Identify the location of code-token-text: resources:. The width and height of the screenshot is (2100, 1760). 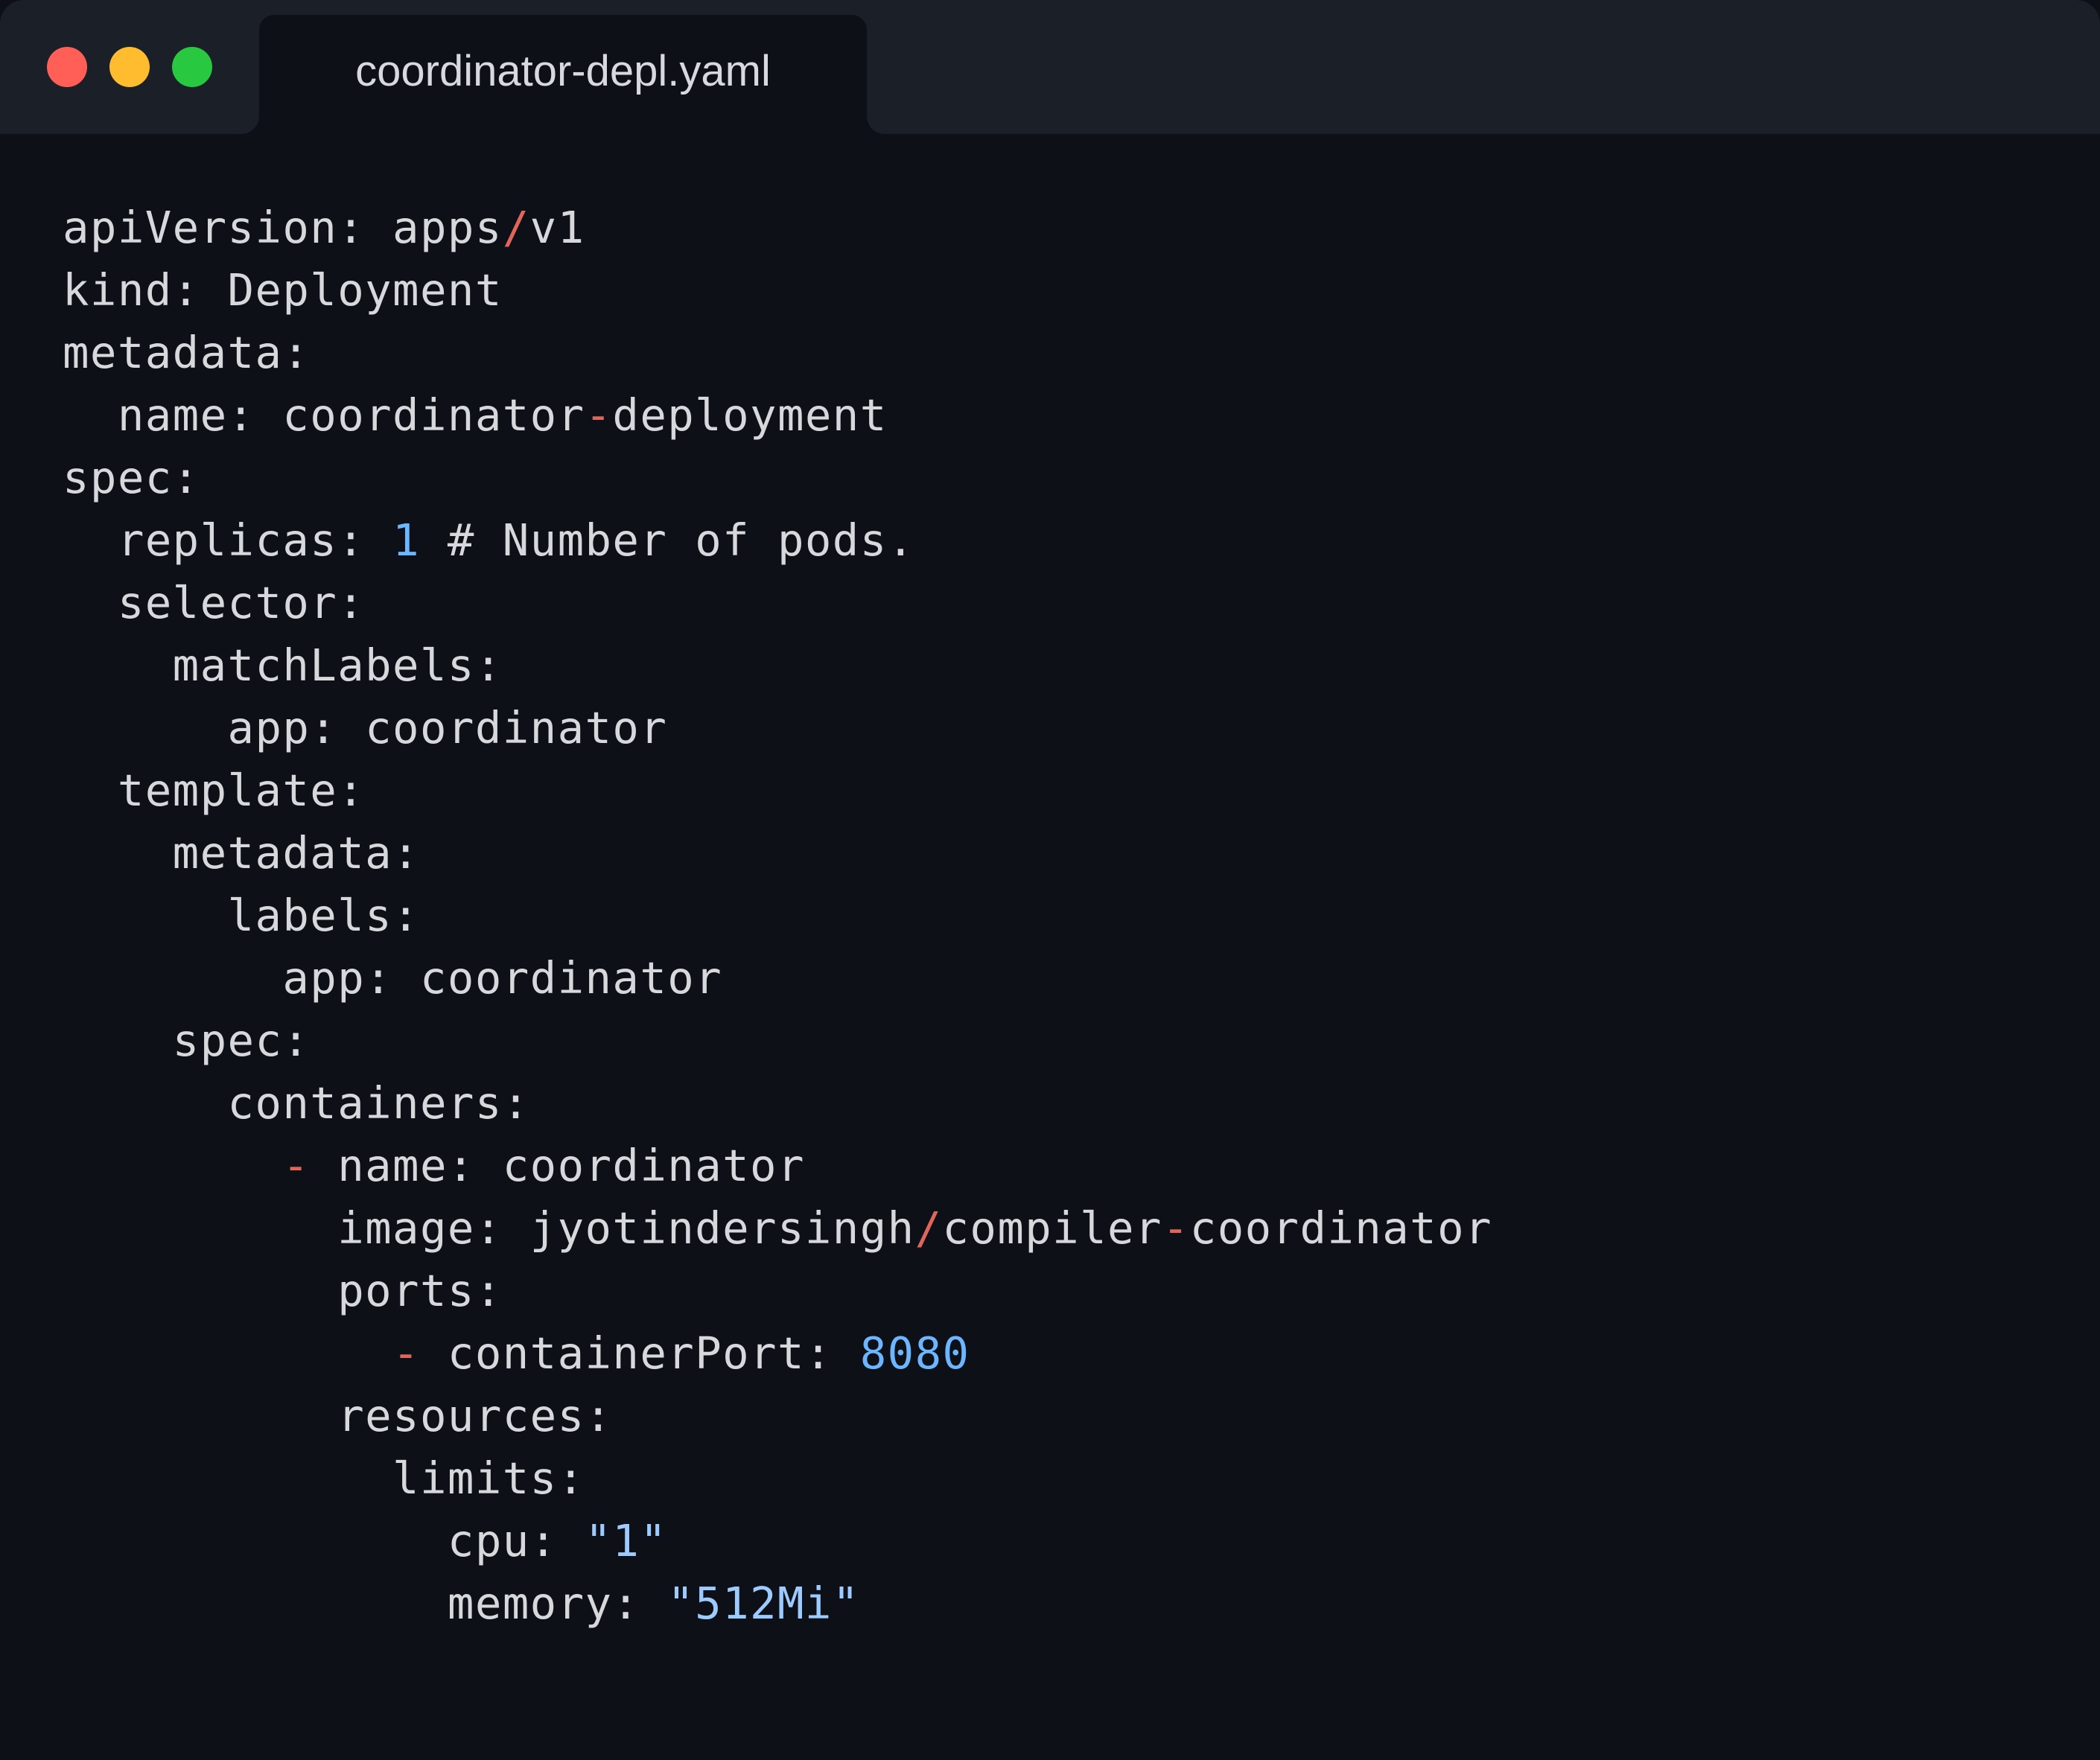
(338, 1416).